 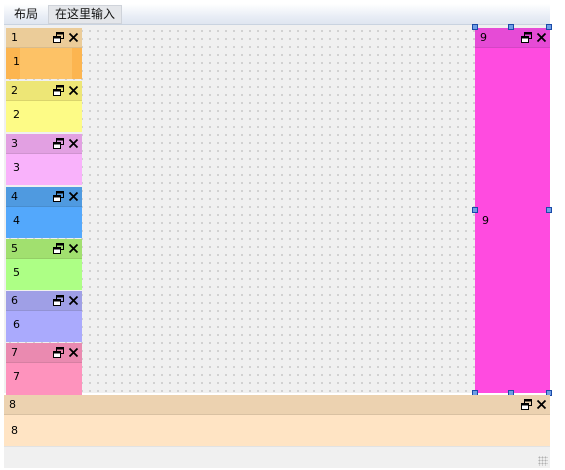 I want to click on left-dock-panel-4-title: 4, so click(x=14, y=196).